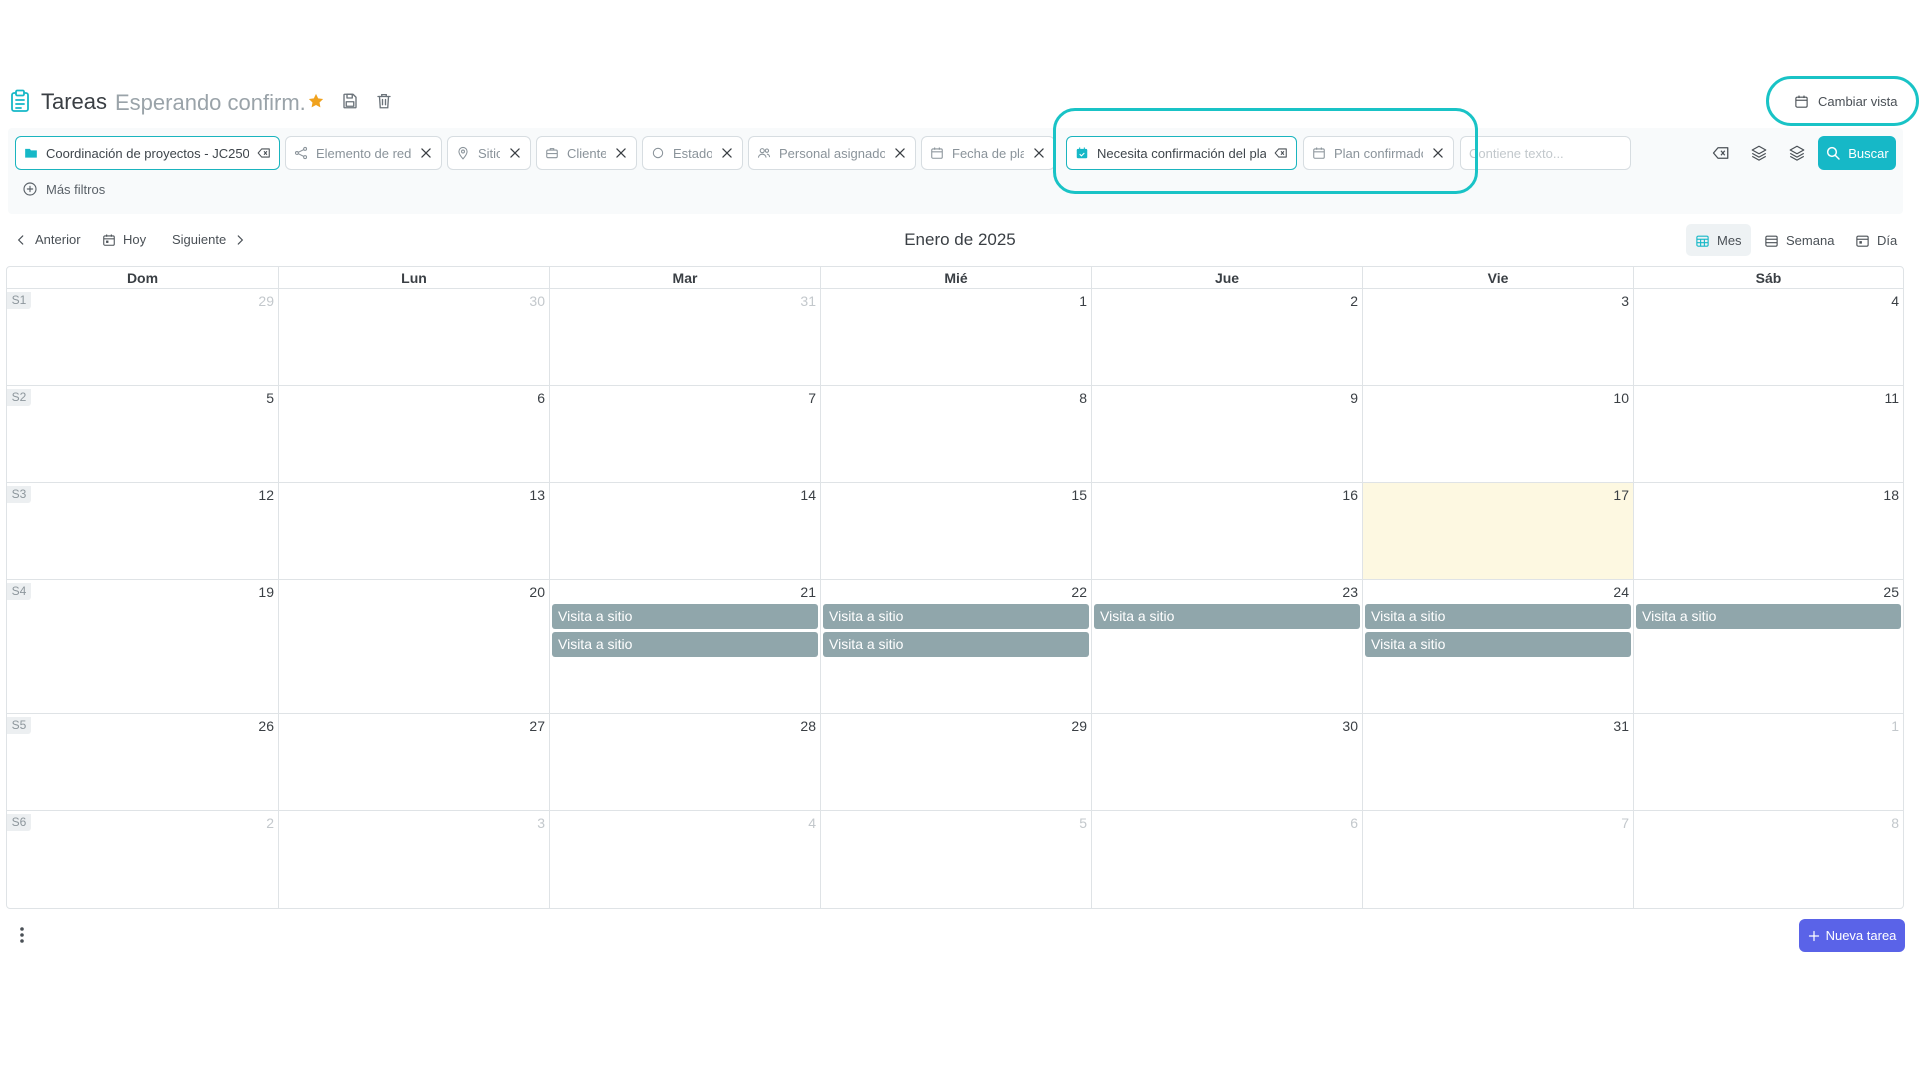  Describe the element at coordinates (684, 762) in the screenshot. I see `day-cell: 28` at that location.